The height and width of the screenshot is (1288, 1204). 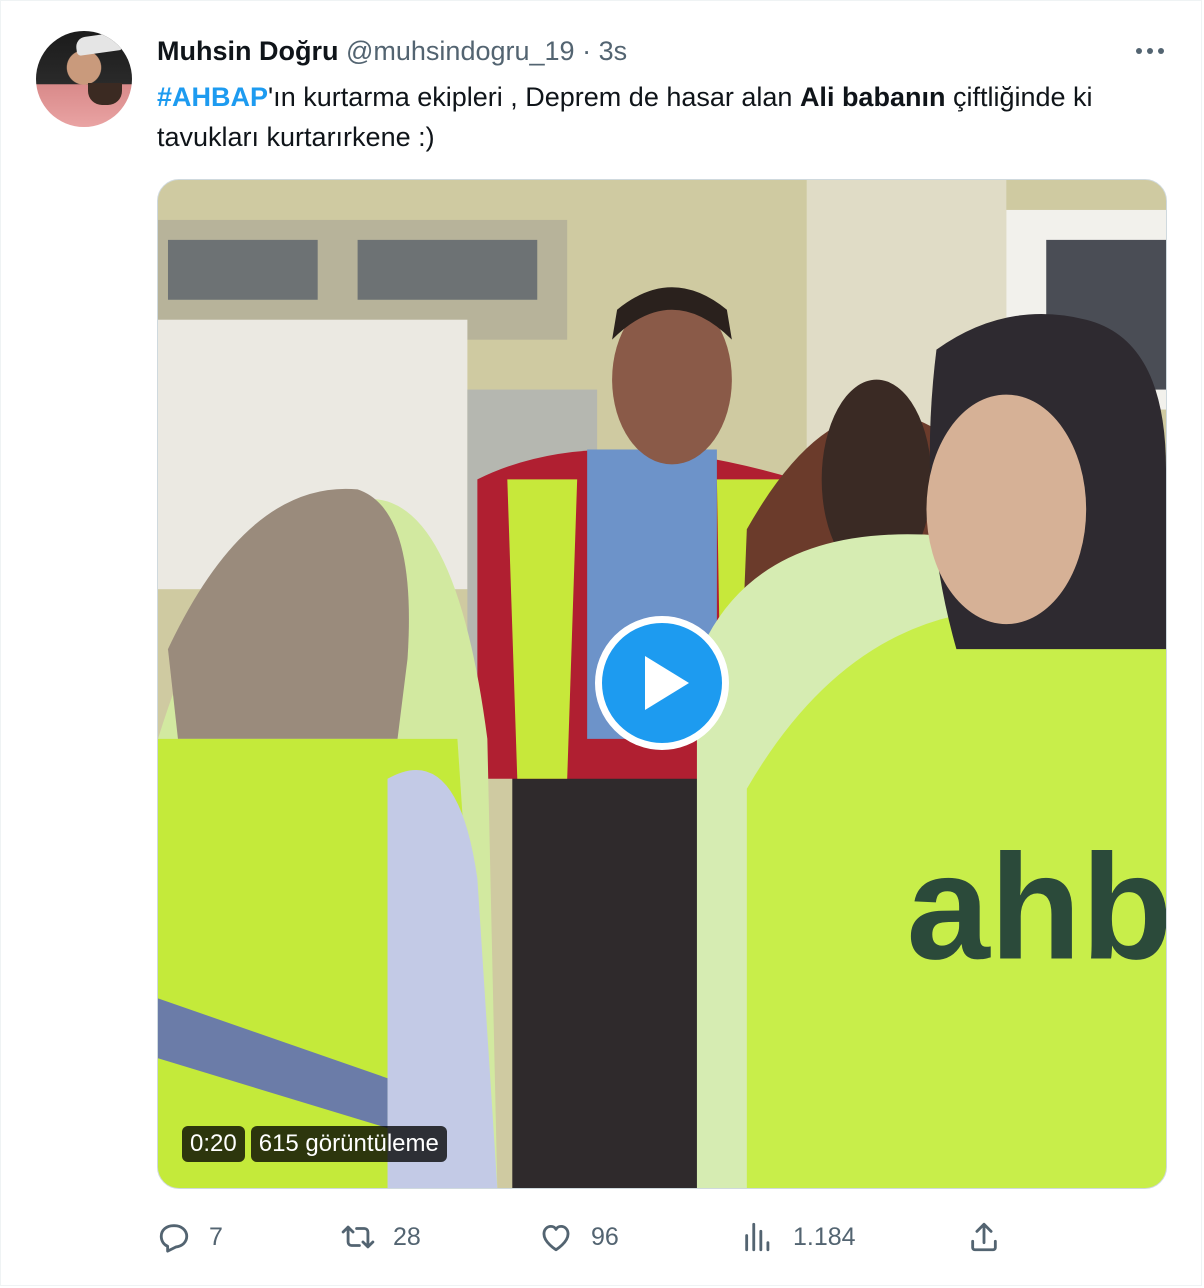 What do you see at coordinates (105, 94) in the screenshot?
I see `avatar-beard` at bounding box center [105, 94].